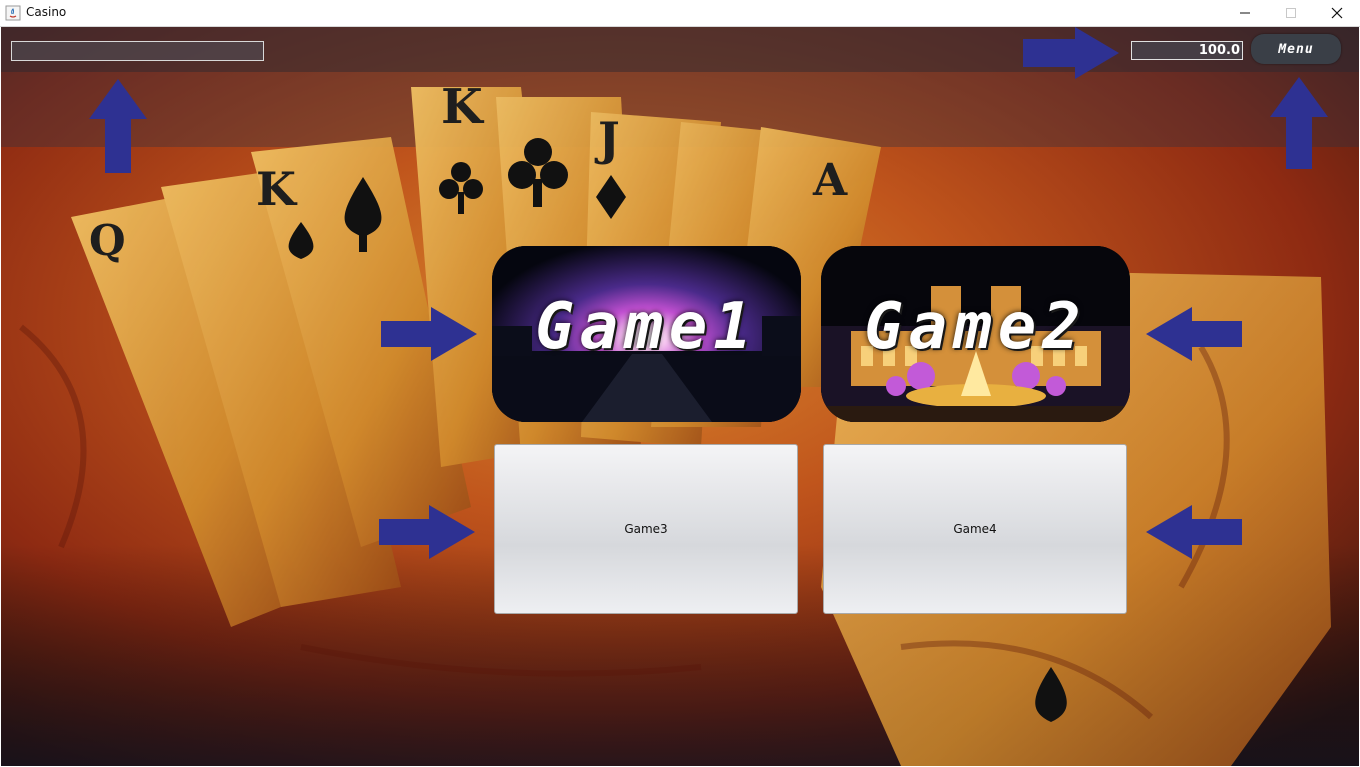 This screenshot has height=767, width=1360. What do you see at coordinates (1296, 49) in the screenshot?
I see `menu-button: Menu` at bounding box center [1296, 49].